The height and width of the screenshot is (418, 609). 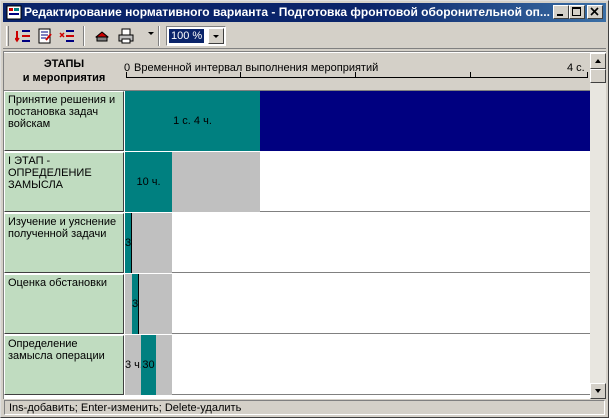 I want to click on stage-label: Определение замысла операции, so click(x=64, y=365).